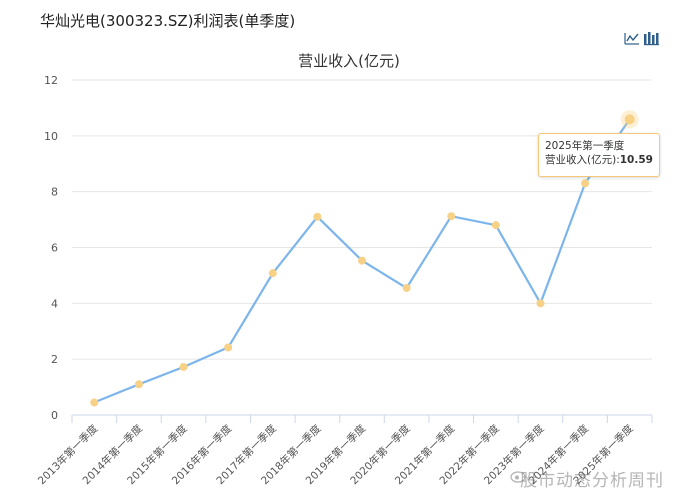  Describe the element at coordinates (54, 192) in the screenshot. I see `y-tick-label: 8` at that location.